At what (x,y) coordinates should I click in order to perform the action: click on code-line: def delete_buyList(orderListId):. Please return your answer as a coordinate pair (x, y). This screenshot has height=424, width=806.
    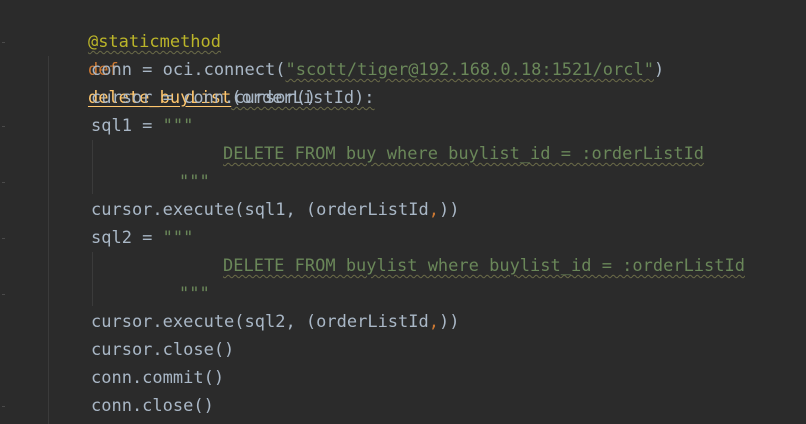
    Looking at the image, I should click on (211, 68).